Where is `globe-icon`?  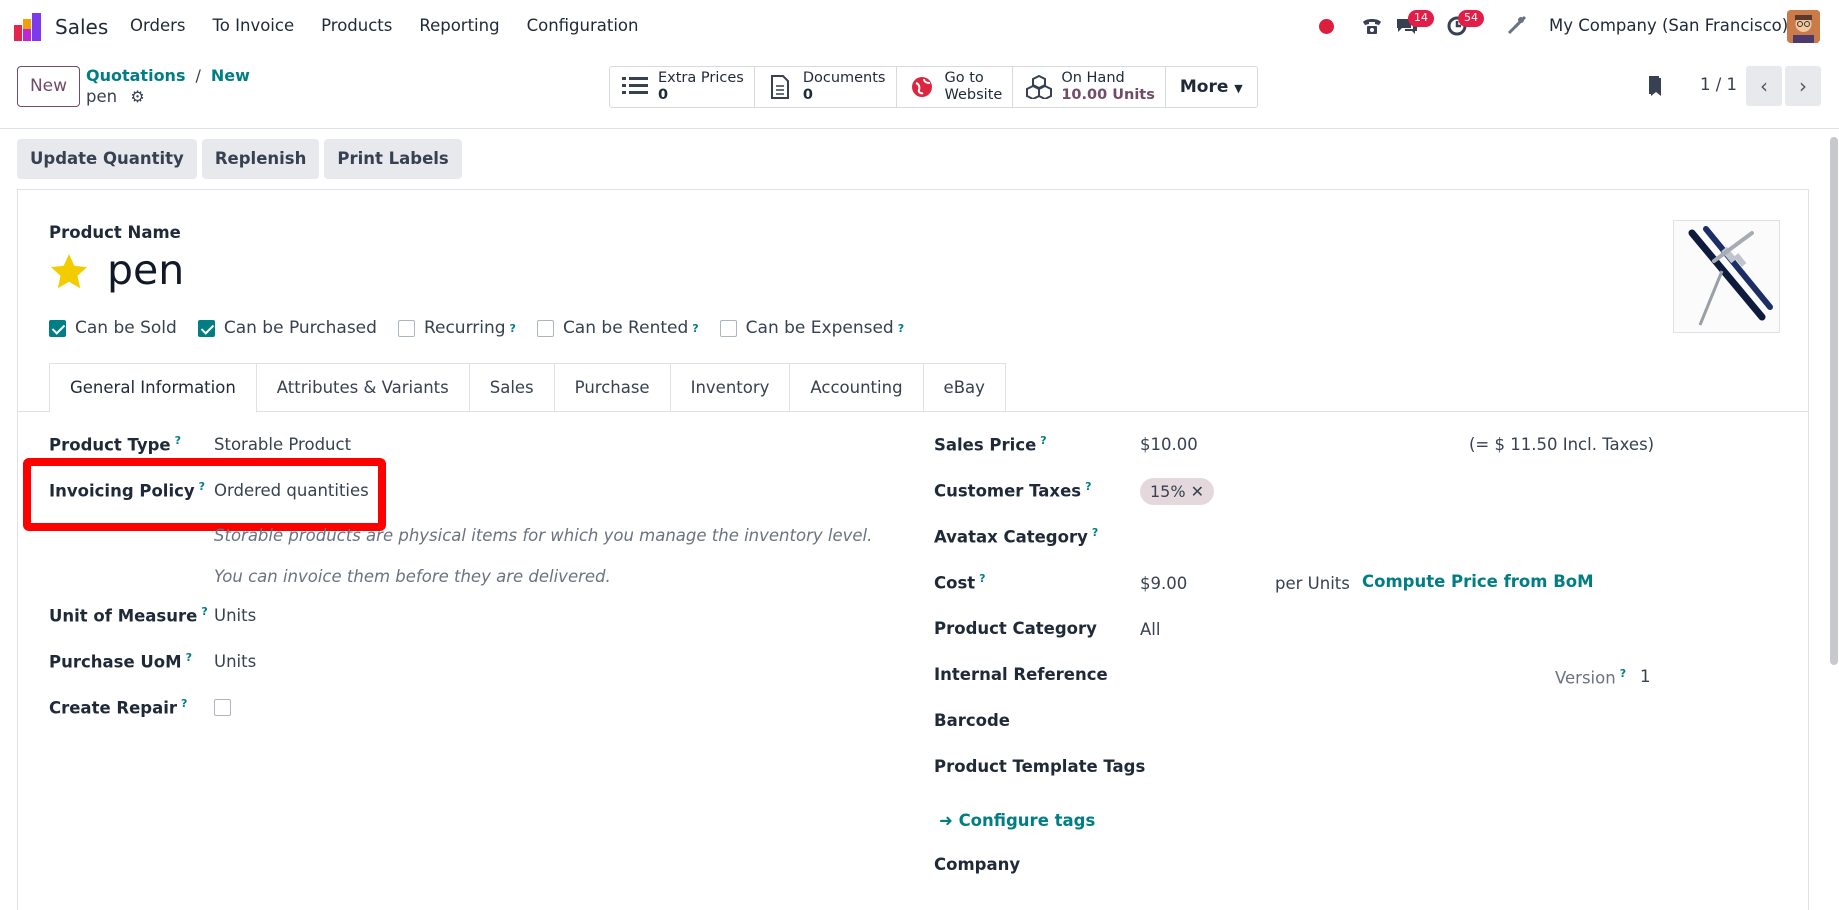
globe-icon is located at coordinates (922, 87).